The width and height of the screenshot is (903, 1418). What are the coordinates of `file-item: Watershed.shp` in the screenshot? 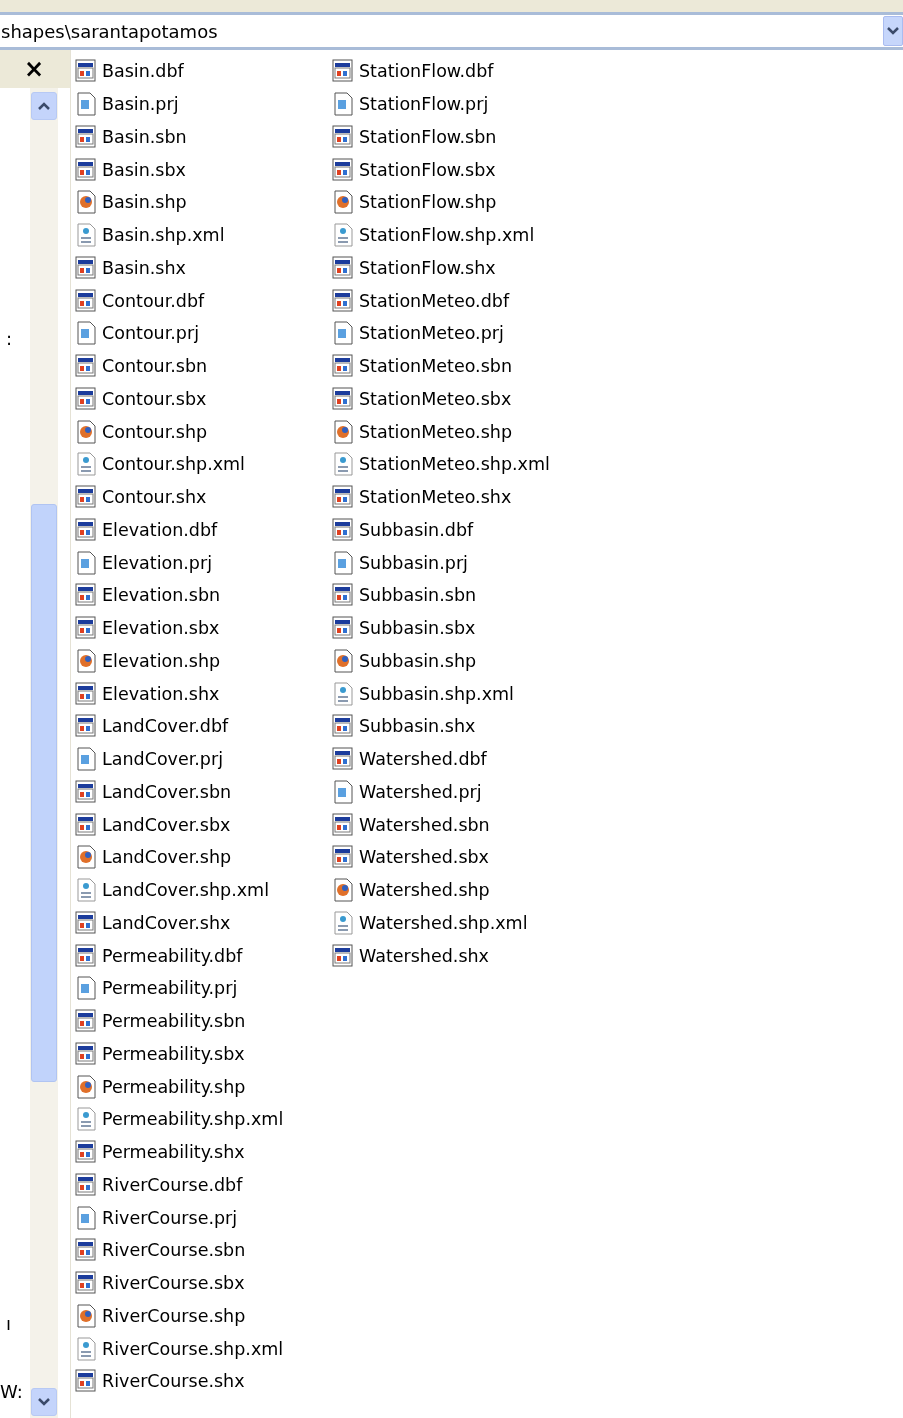 It's located at (460, 890).